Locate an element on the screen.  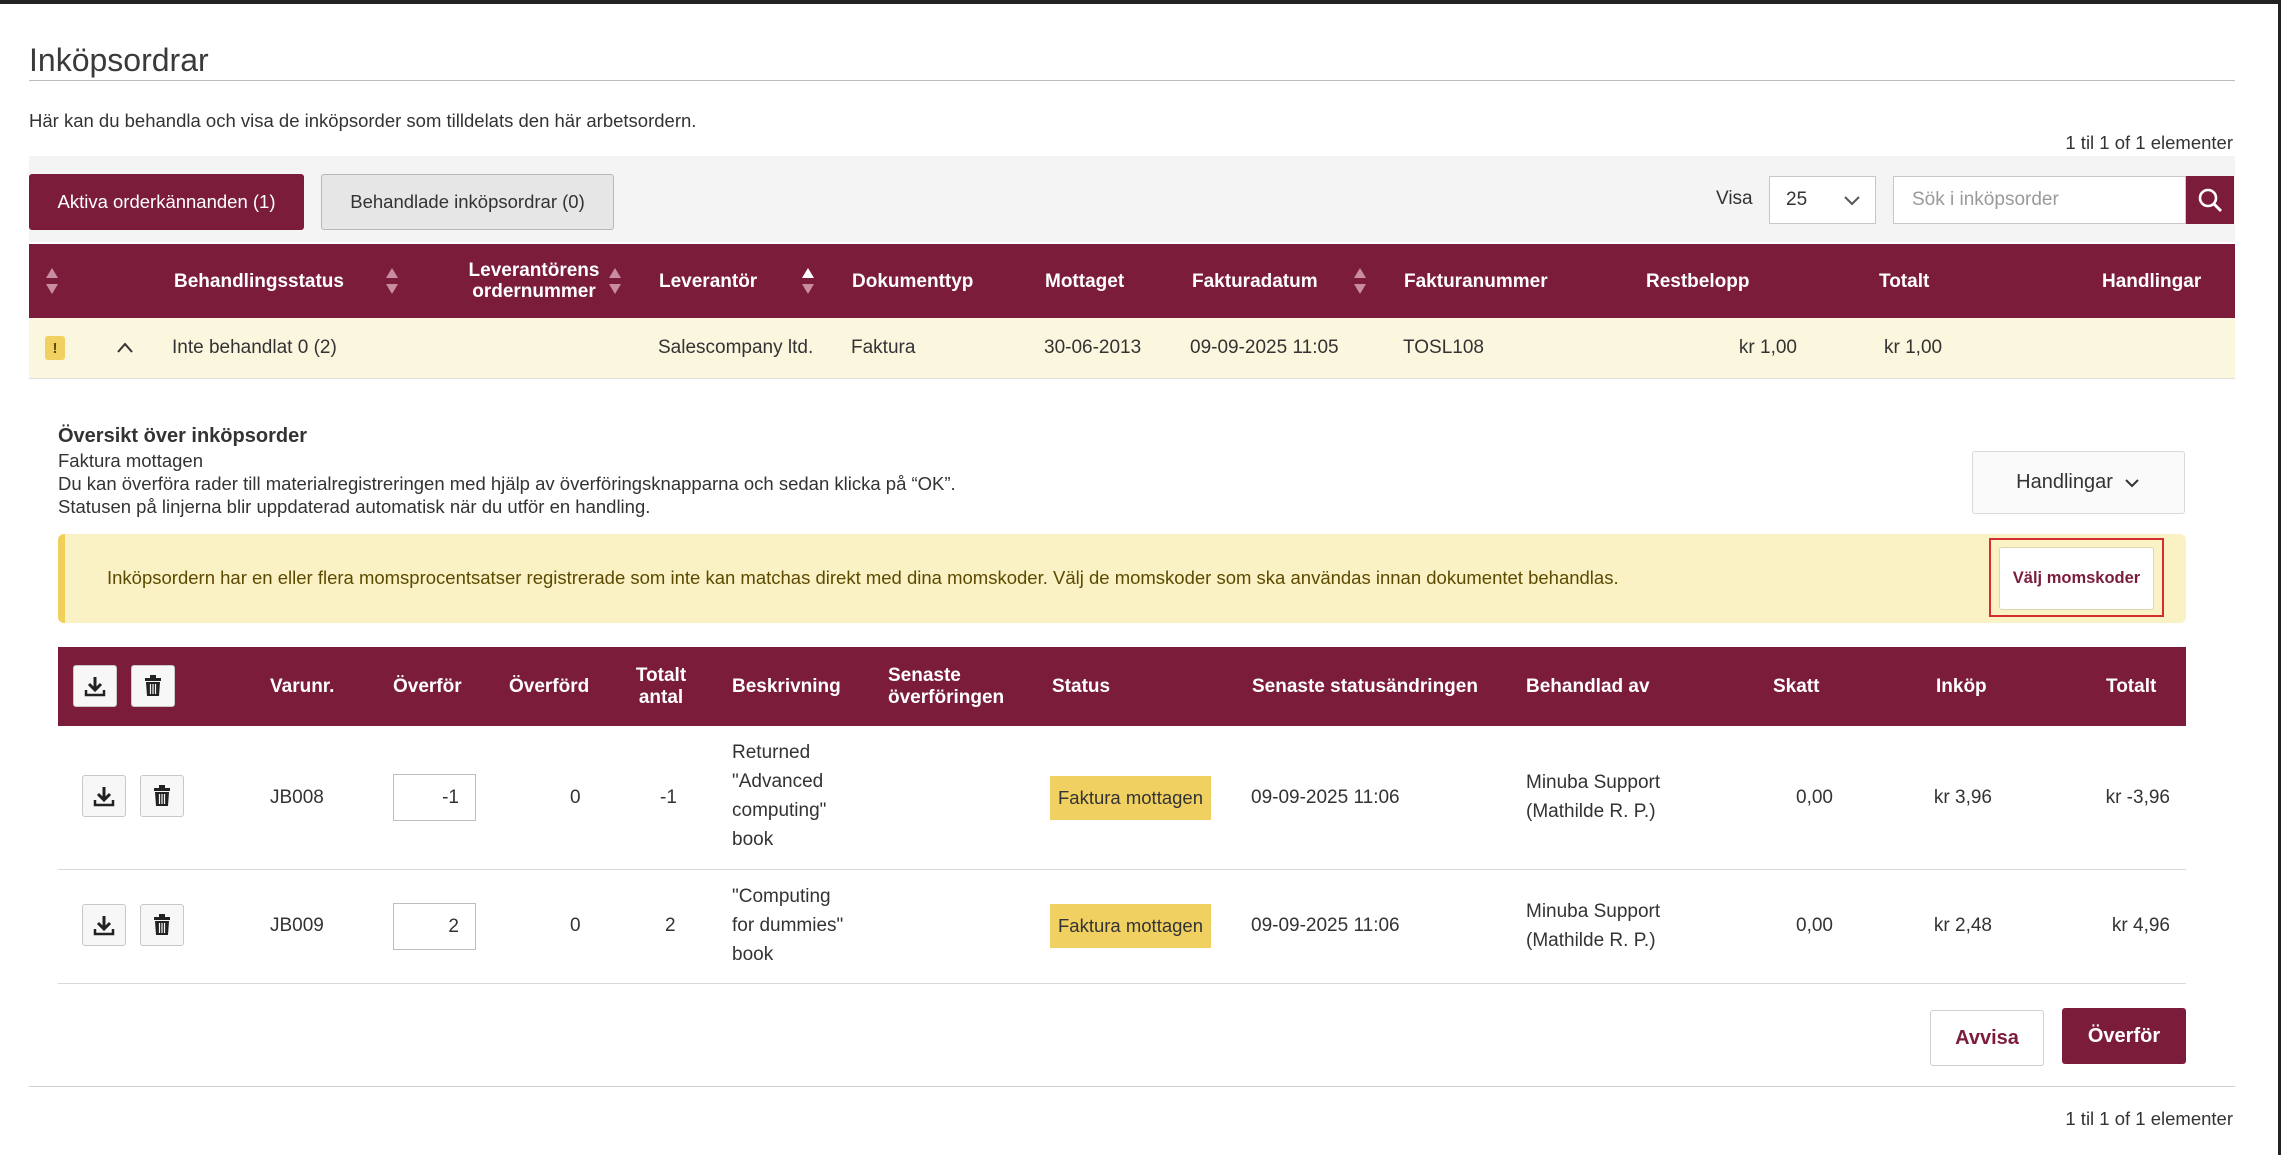
header-handled-by: Behandlad av is located at coordinates (1588, 686).